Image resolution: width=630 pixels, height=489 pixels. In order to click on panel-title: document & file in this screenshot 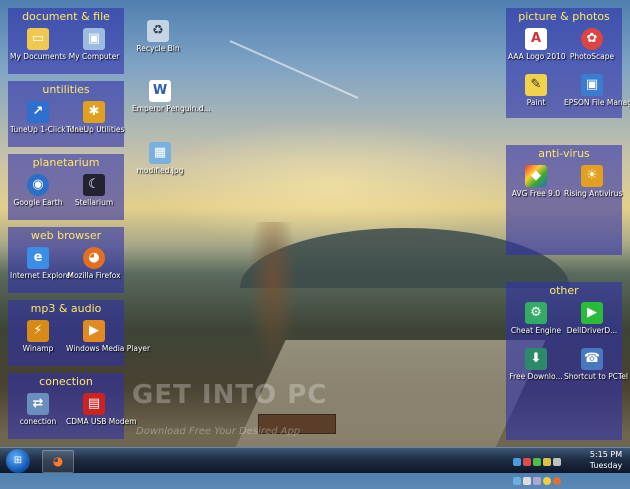, I will do `click(66, 16)`.